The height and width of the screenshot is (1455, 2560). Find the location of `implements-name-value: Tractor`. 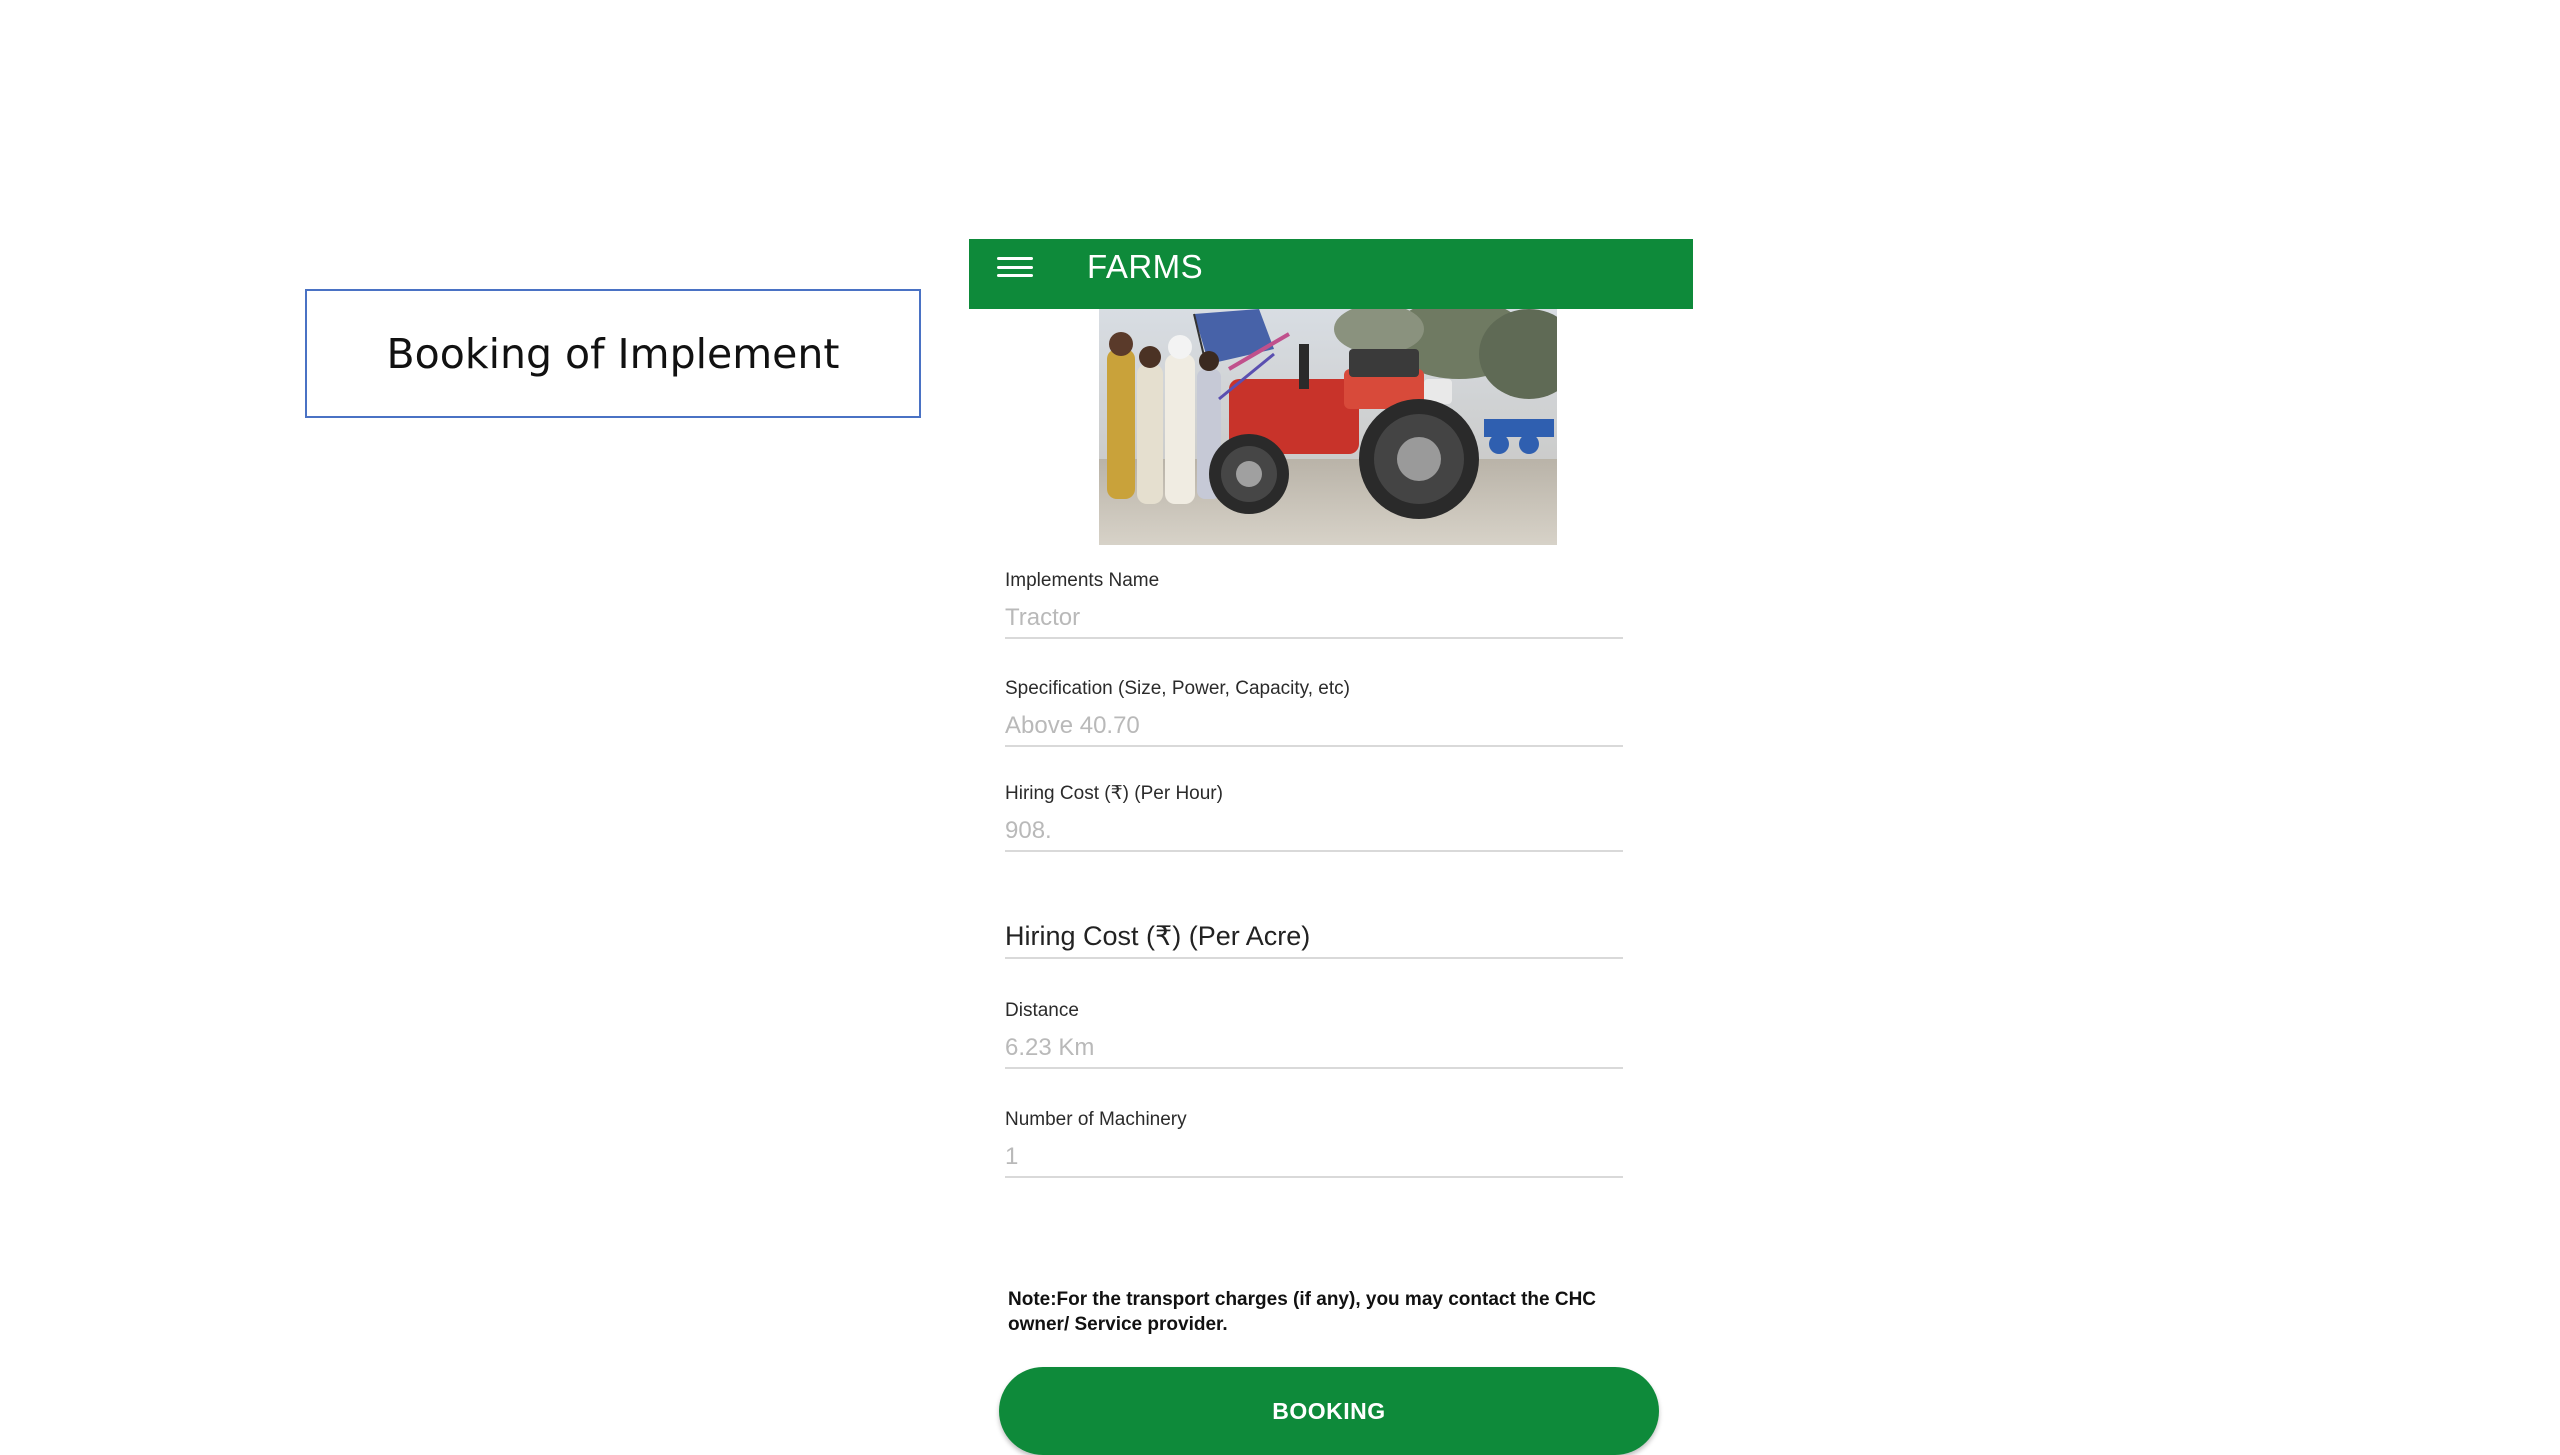

implements-name-value: Tractor is located at coordinates (1043, 617).